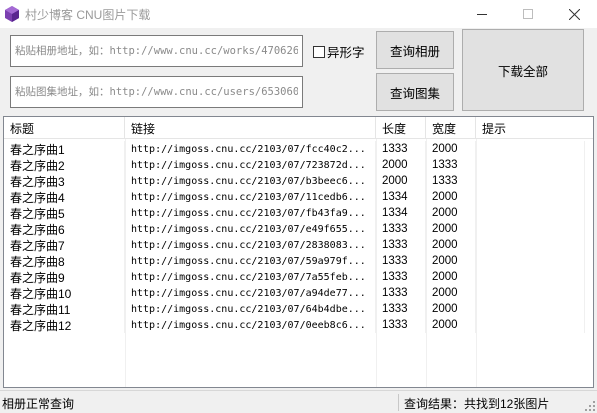 The height and width of the screenshot is (413, 597). Describe the element at coordinates (64, 277) in the screenshot. I see `row-title-cell: 春之序曲9` at that location.